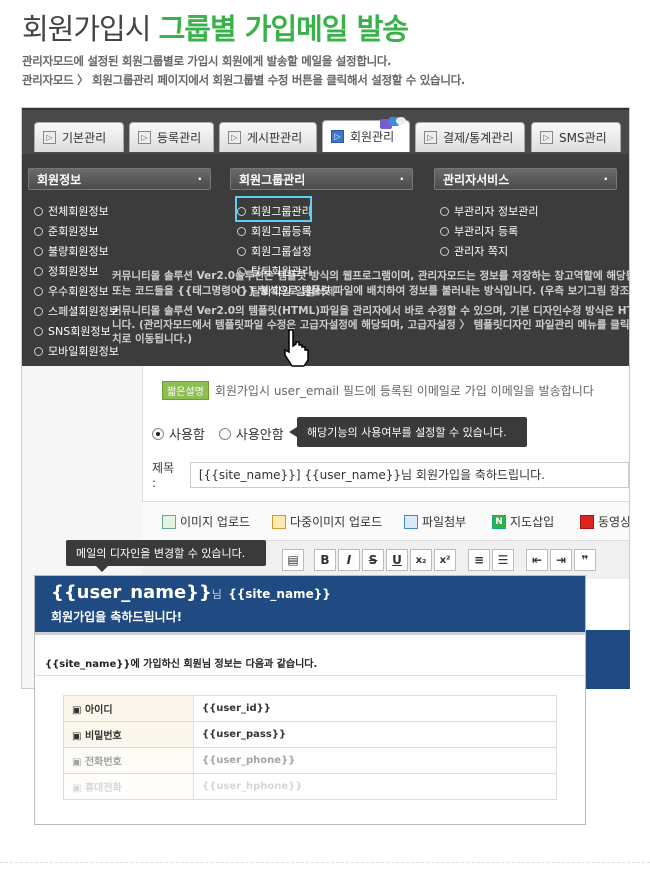  I want to click on tab-label: 기본관리, so click(84, 138).